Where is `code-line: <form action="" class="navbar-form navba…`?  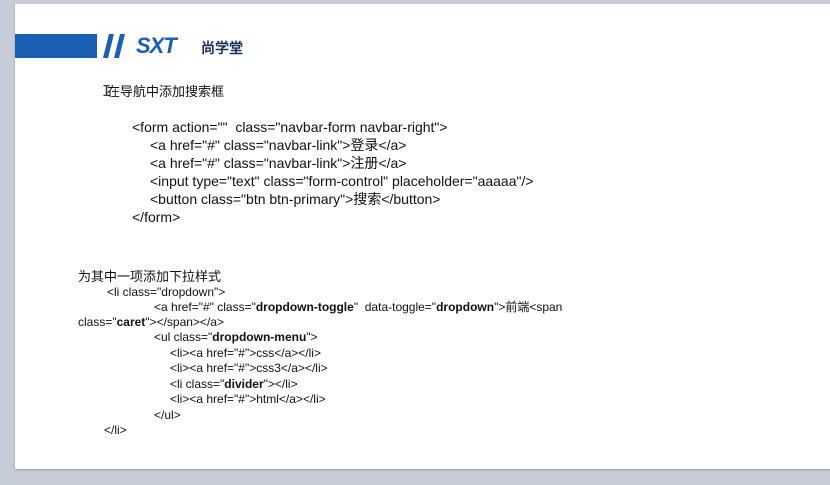
code-line: <form action="" class="navbar-form navba… is located at coordinates (290, 127).